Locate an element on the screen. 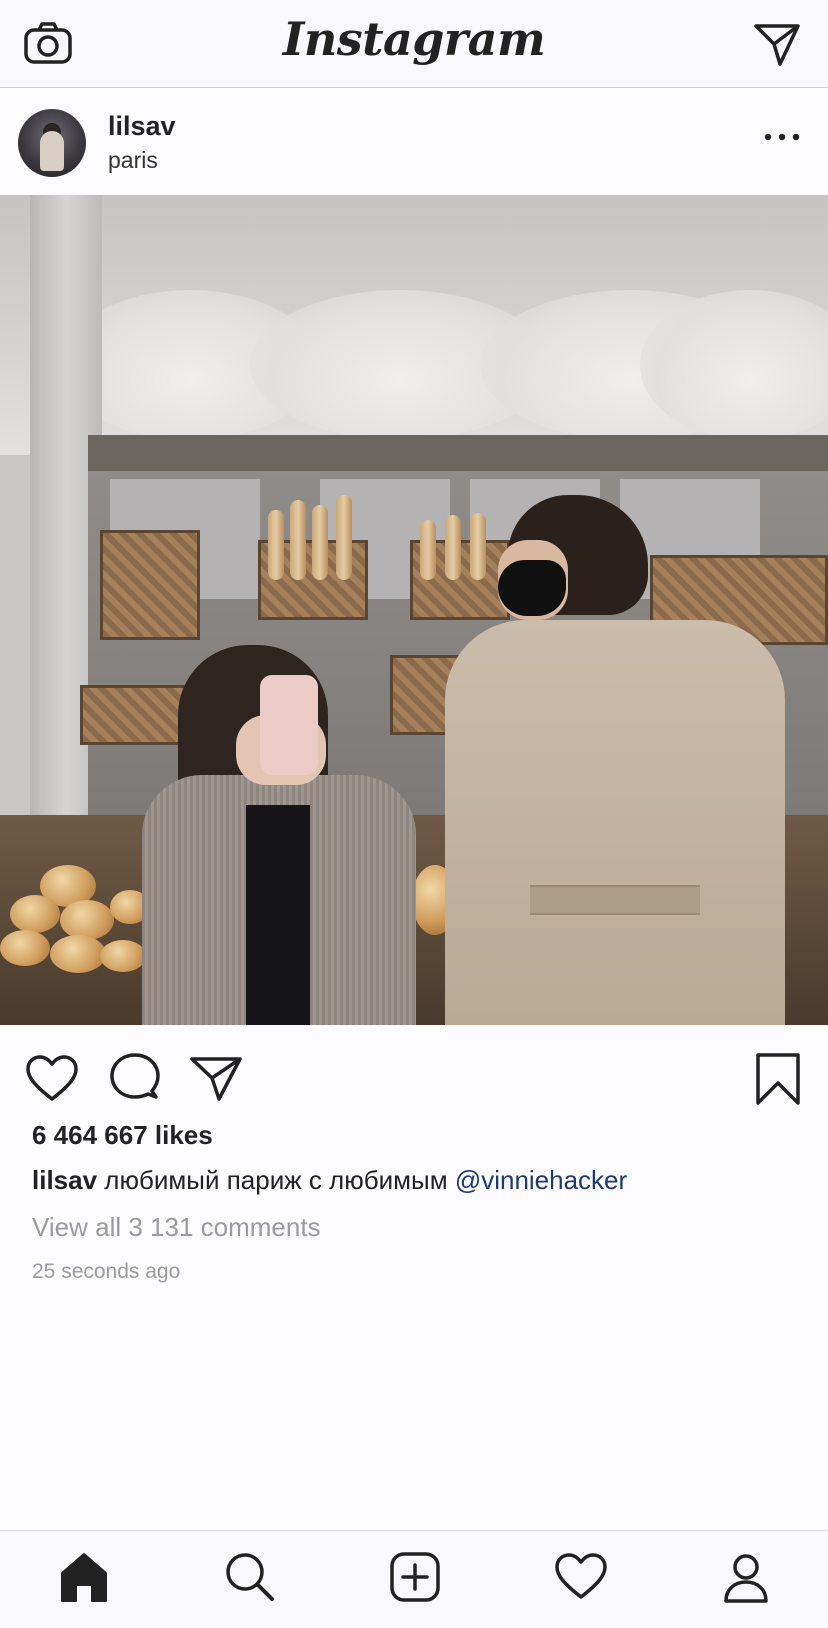 The image size is (828, 1628). bottom-nav is located at coordinates (414, 1579).